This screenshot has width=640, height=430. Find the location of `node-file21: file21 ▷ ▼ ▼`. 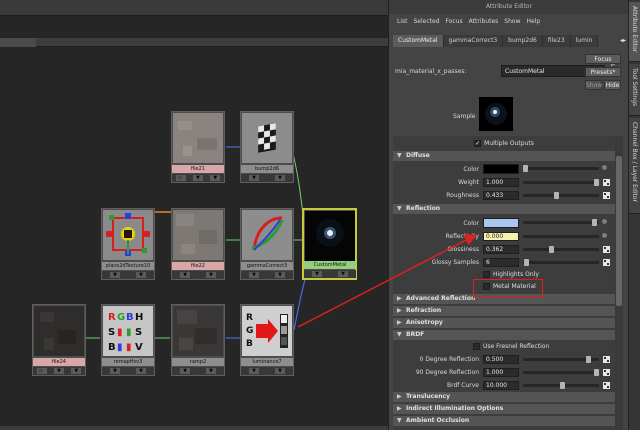

node-file21: file21 ▷ ▼ ▼ is located at coordinates (198, 147).